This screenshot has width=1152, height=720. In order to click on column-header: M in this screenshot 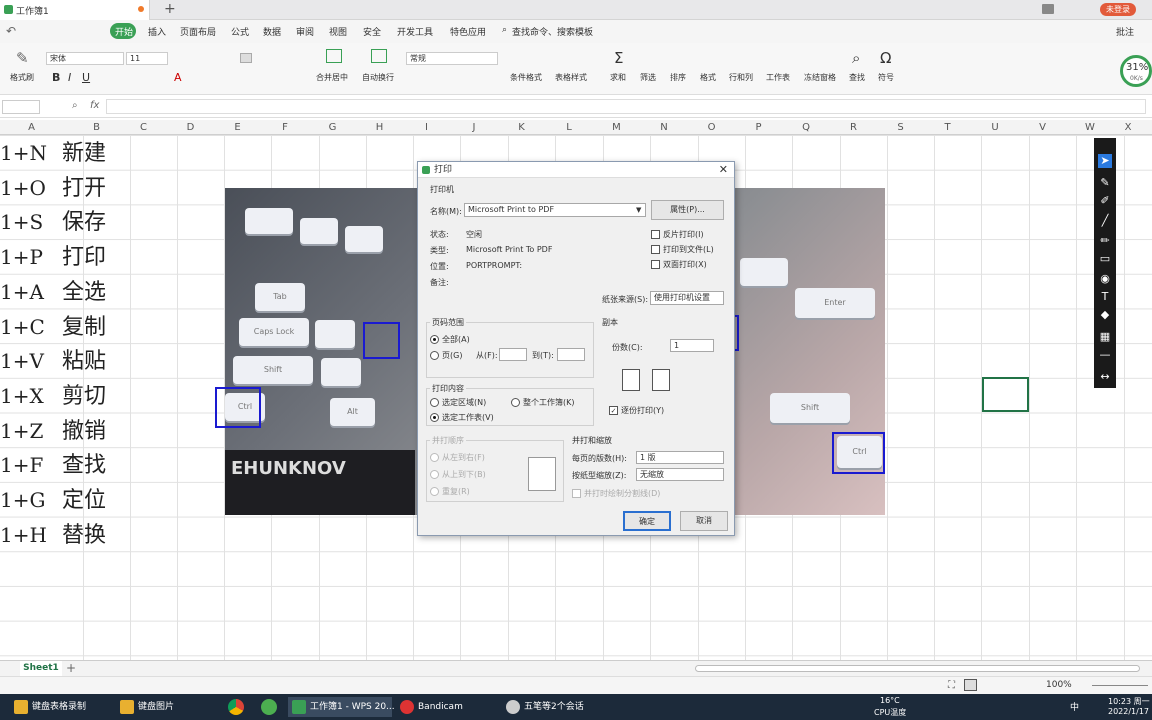, I will do `click(616, 127)`.